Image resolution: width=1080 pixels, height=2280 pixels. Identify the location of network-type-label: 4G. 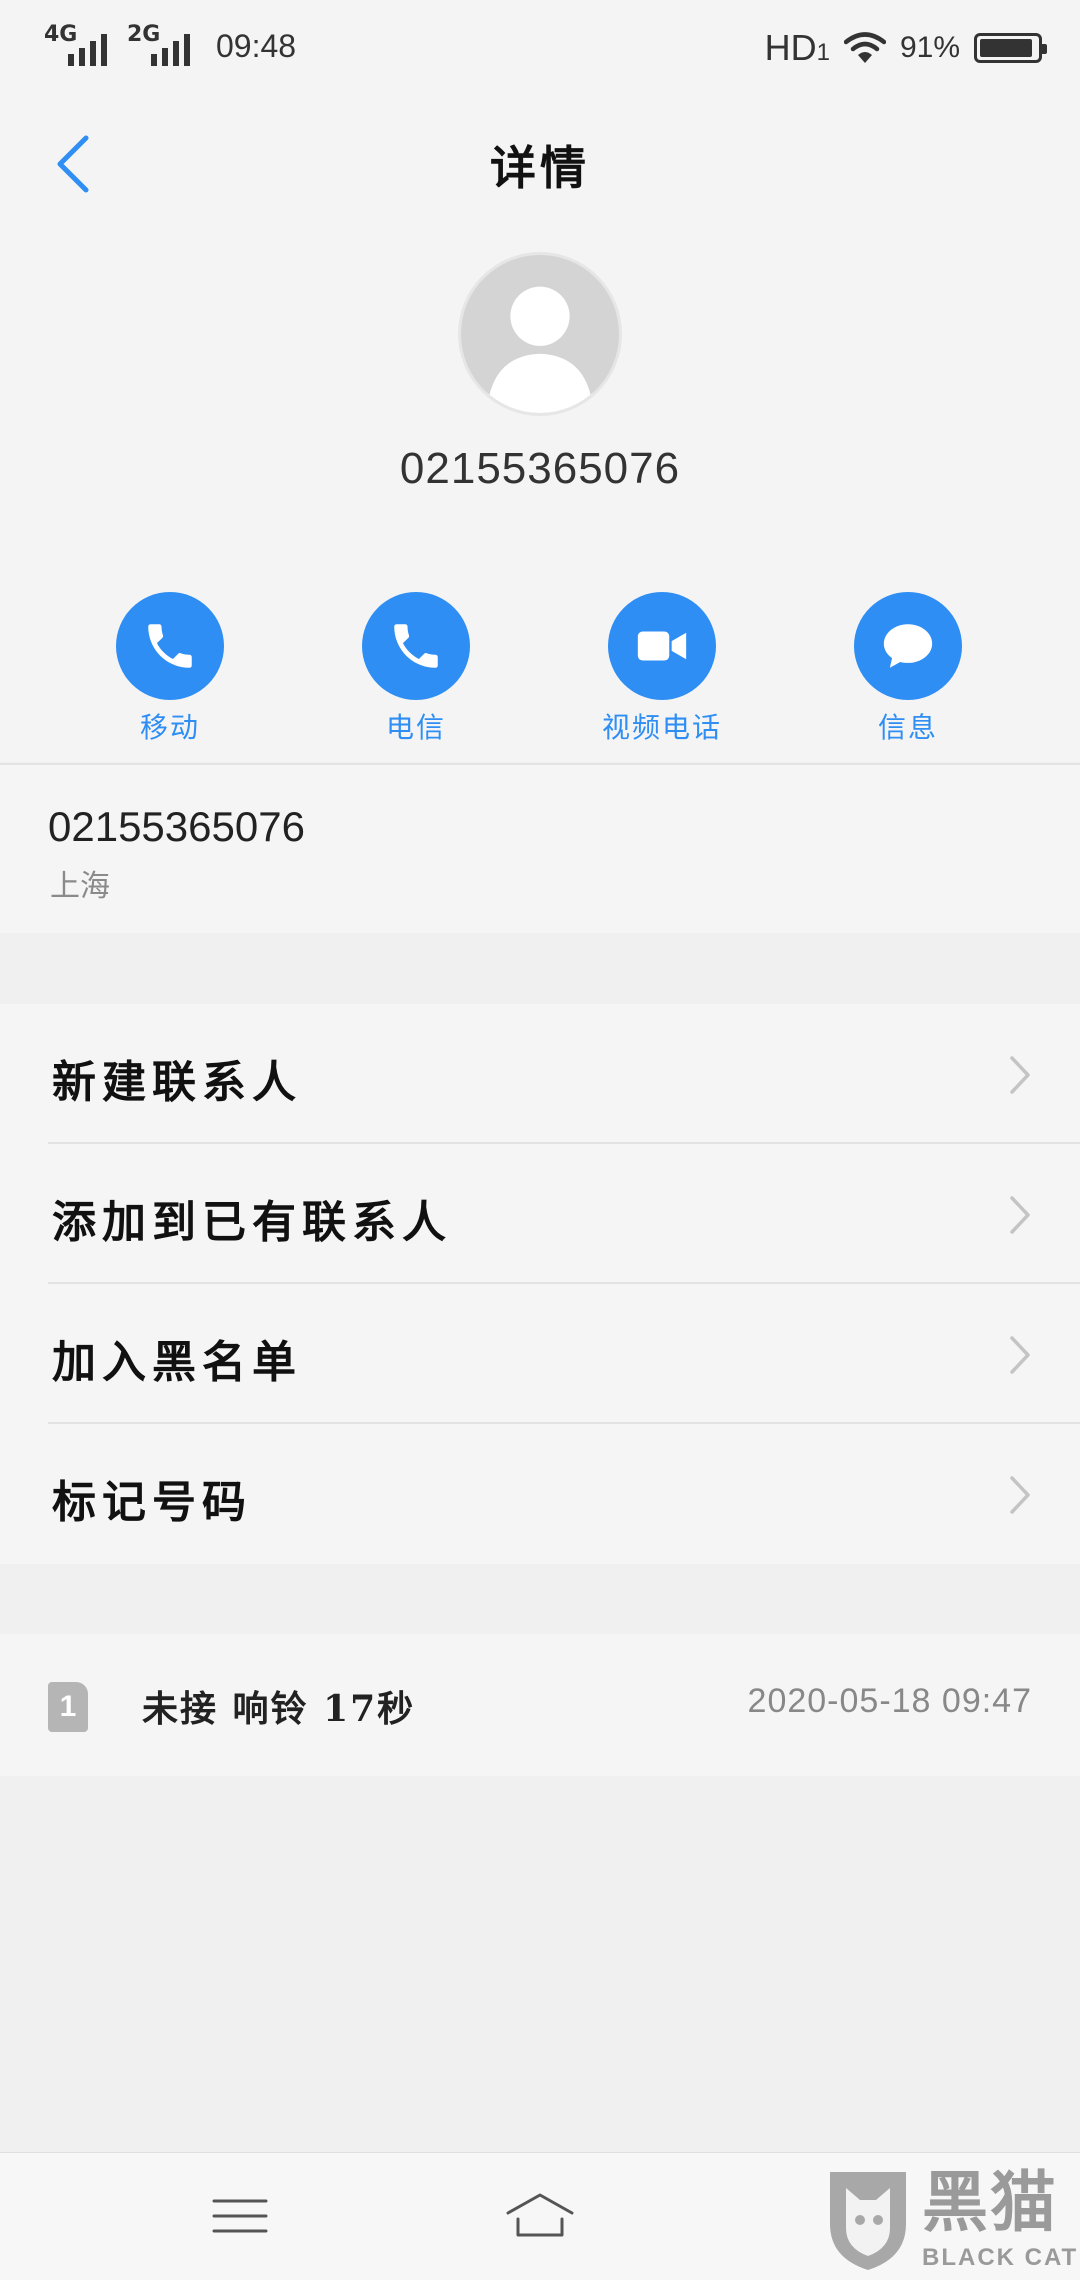
(61, 34).